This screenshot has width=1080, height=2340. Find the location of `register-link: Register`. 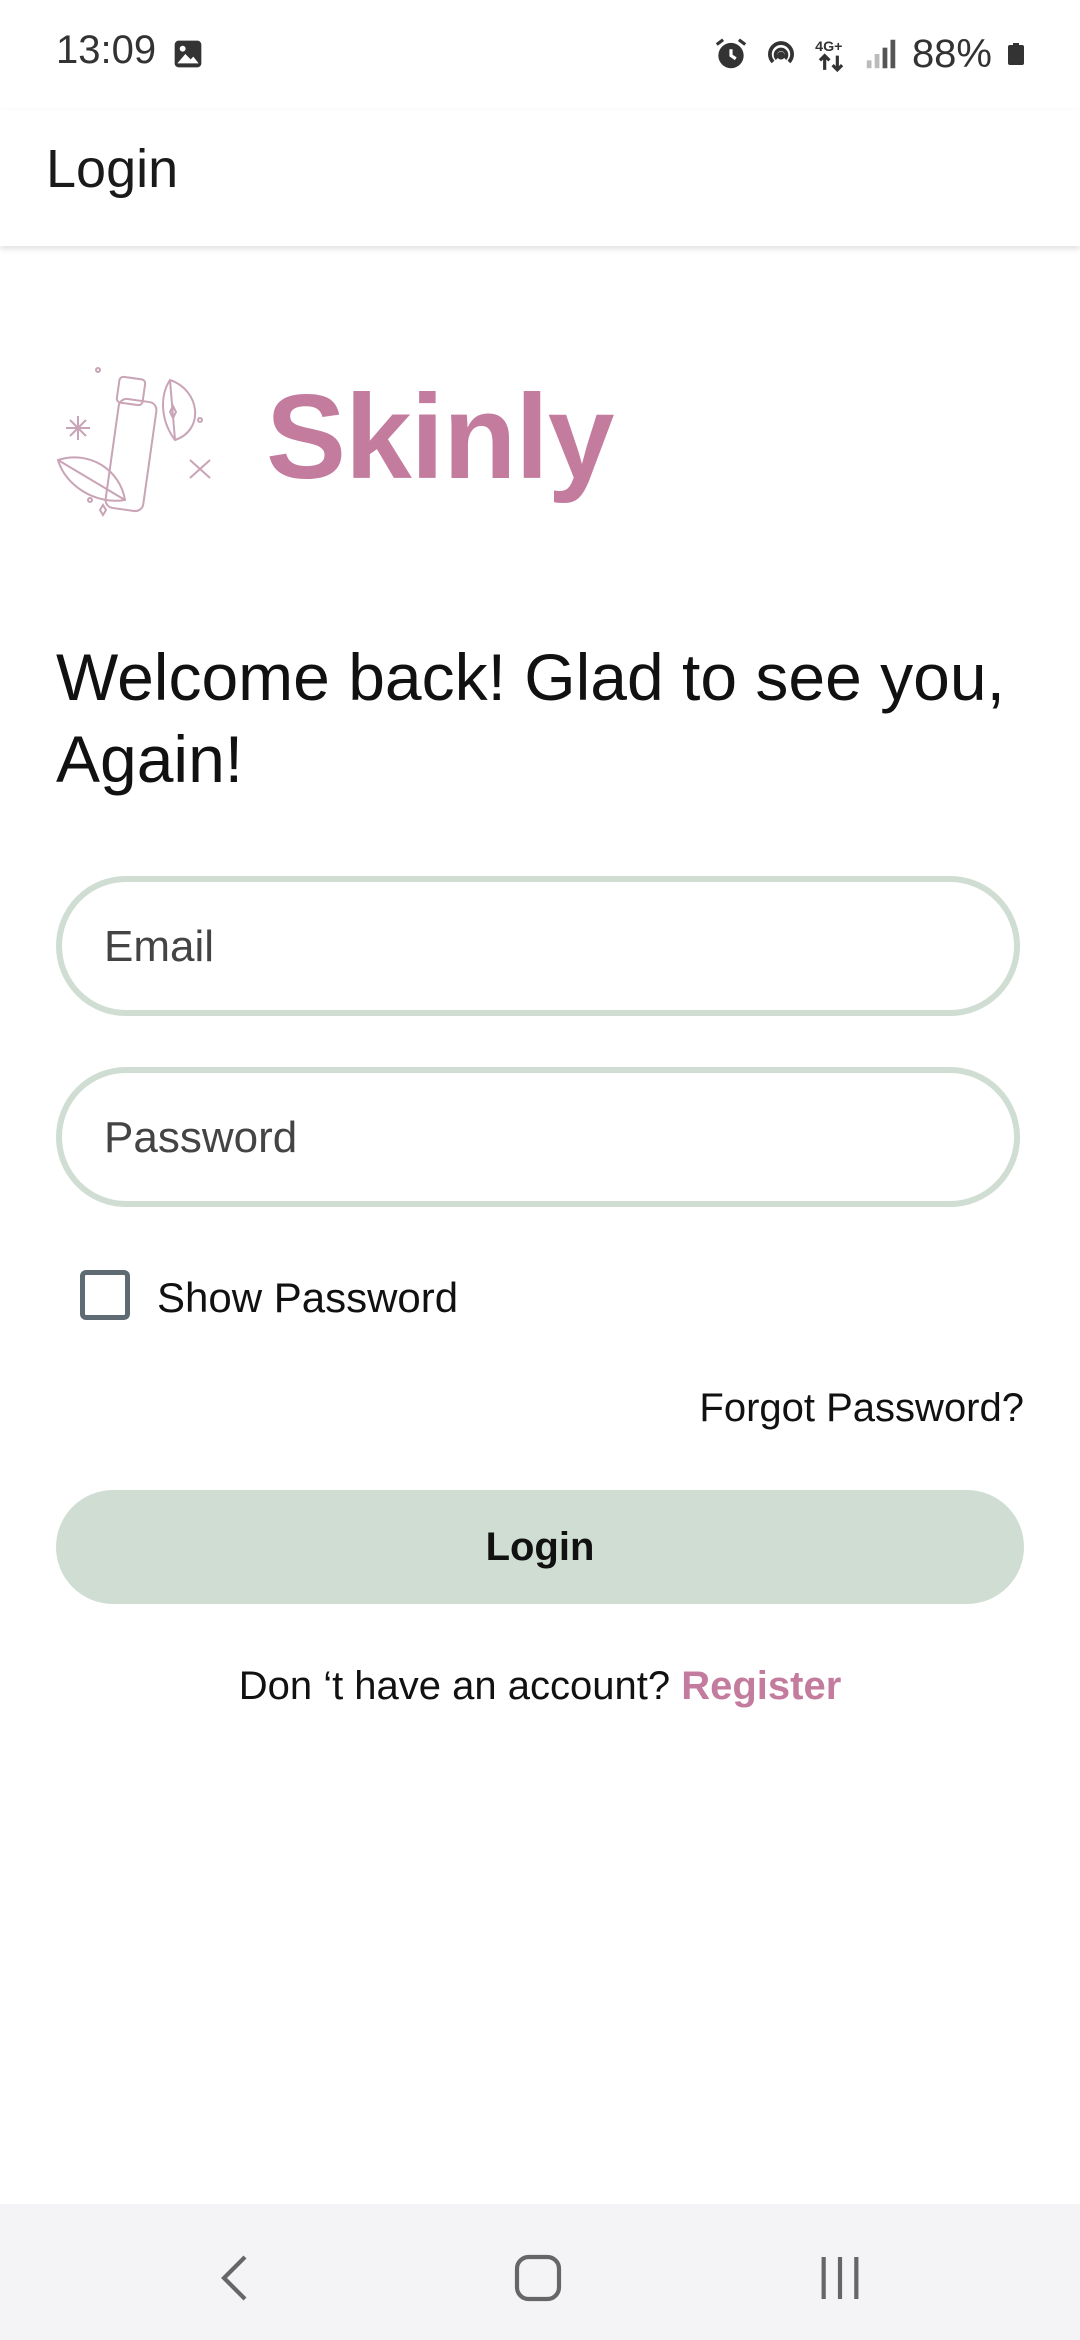

register-link: Register is located at coordinates (761, 1686).